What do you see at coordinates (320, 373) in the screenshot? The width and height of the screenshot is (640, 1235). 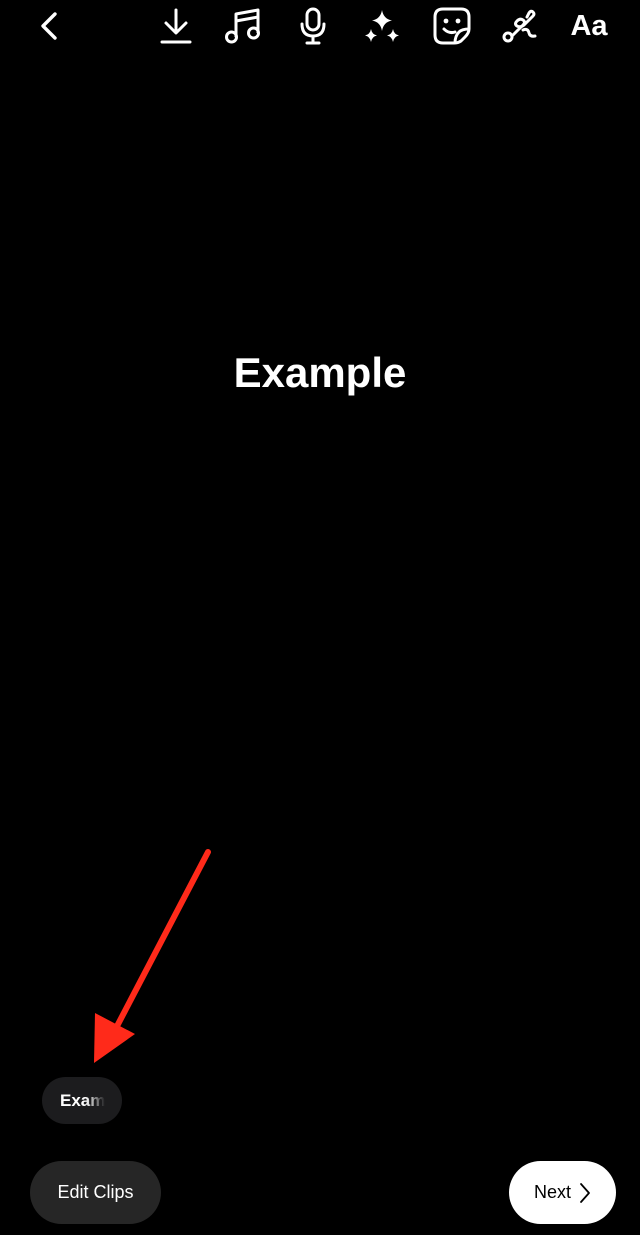 I see `canvas-text-overlay: Example` at bounding box center [320, 373].